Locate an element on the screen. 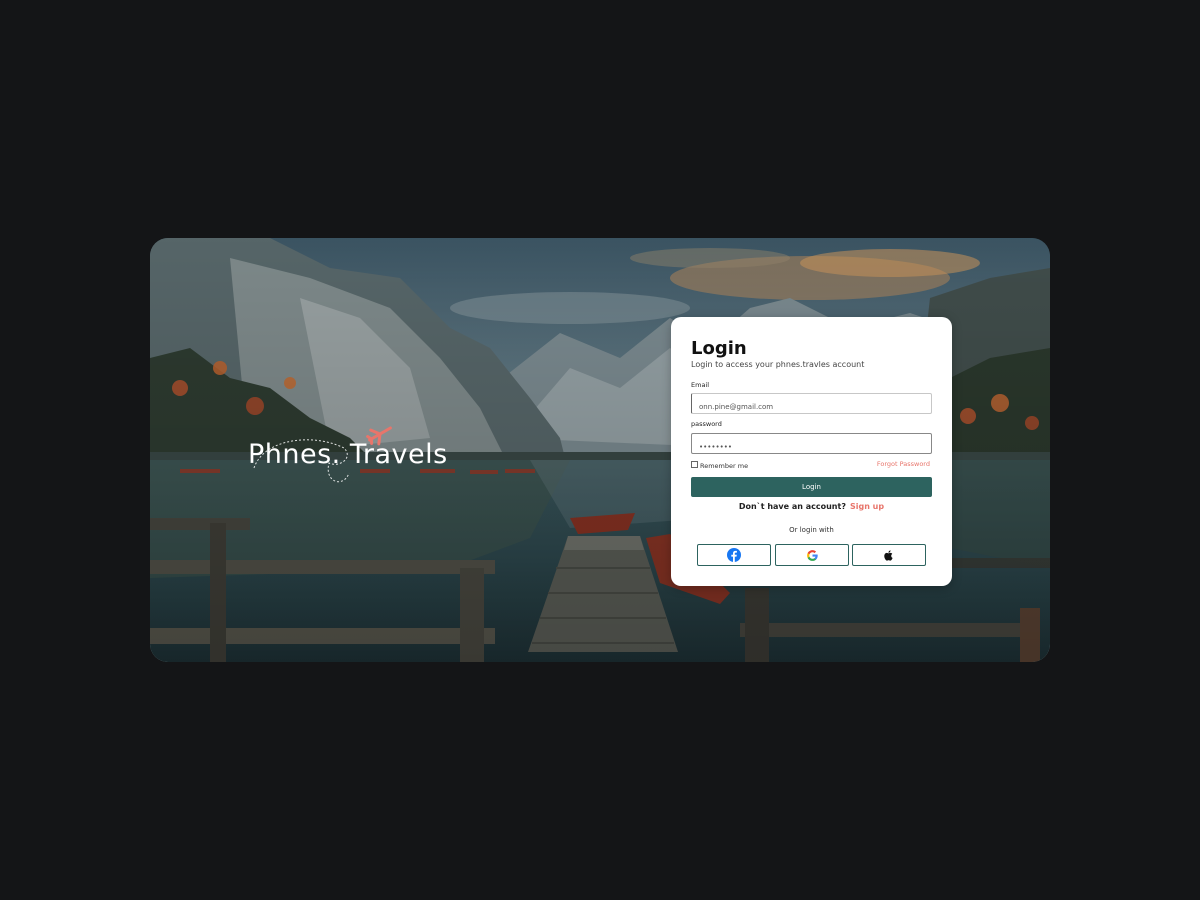 This screenshot has width=1200, height=900. brand-name: Phnes. Travels is located at coordinates (348, 454).